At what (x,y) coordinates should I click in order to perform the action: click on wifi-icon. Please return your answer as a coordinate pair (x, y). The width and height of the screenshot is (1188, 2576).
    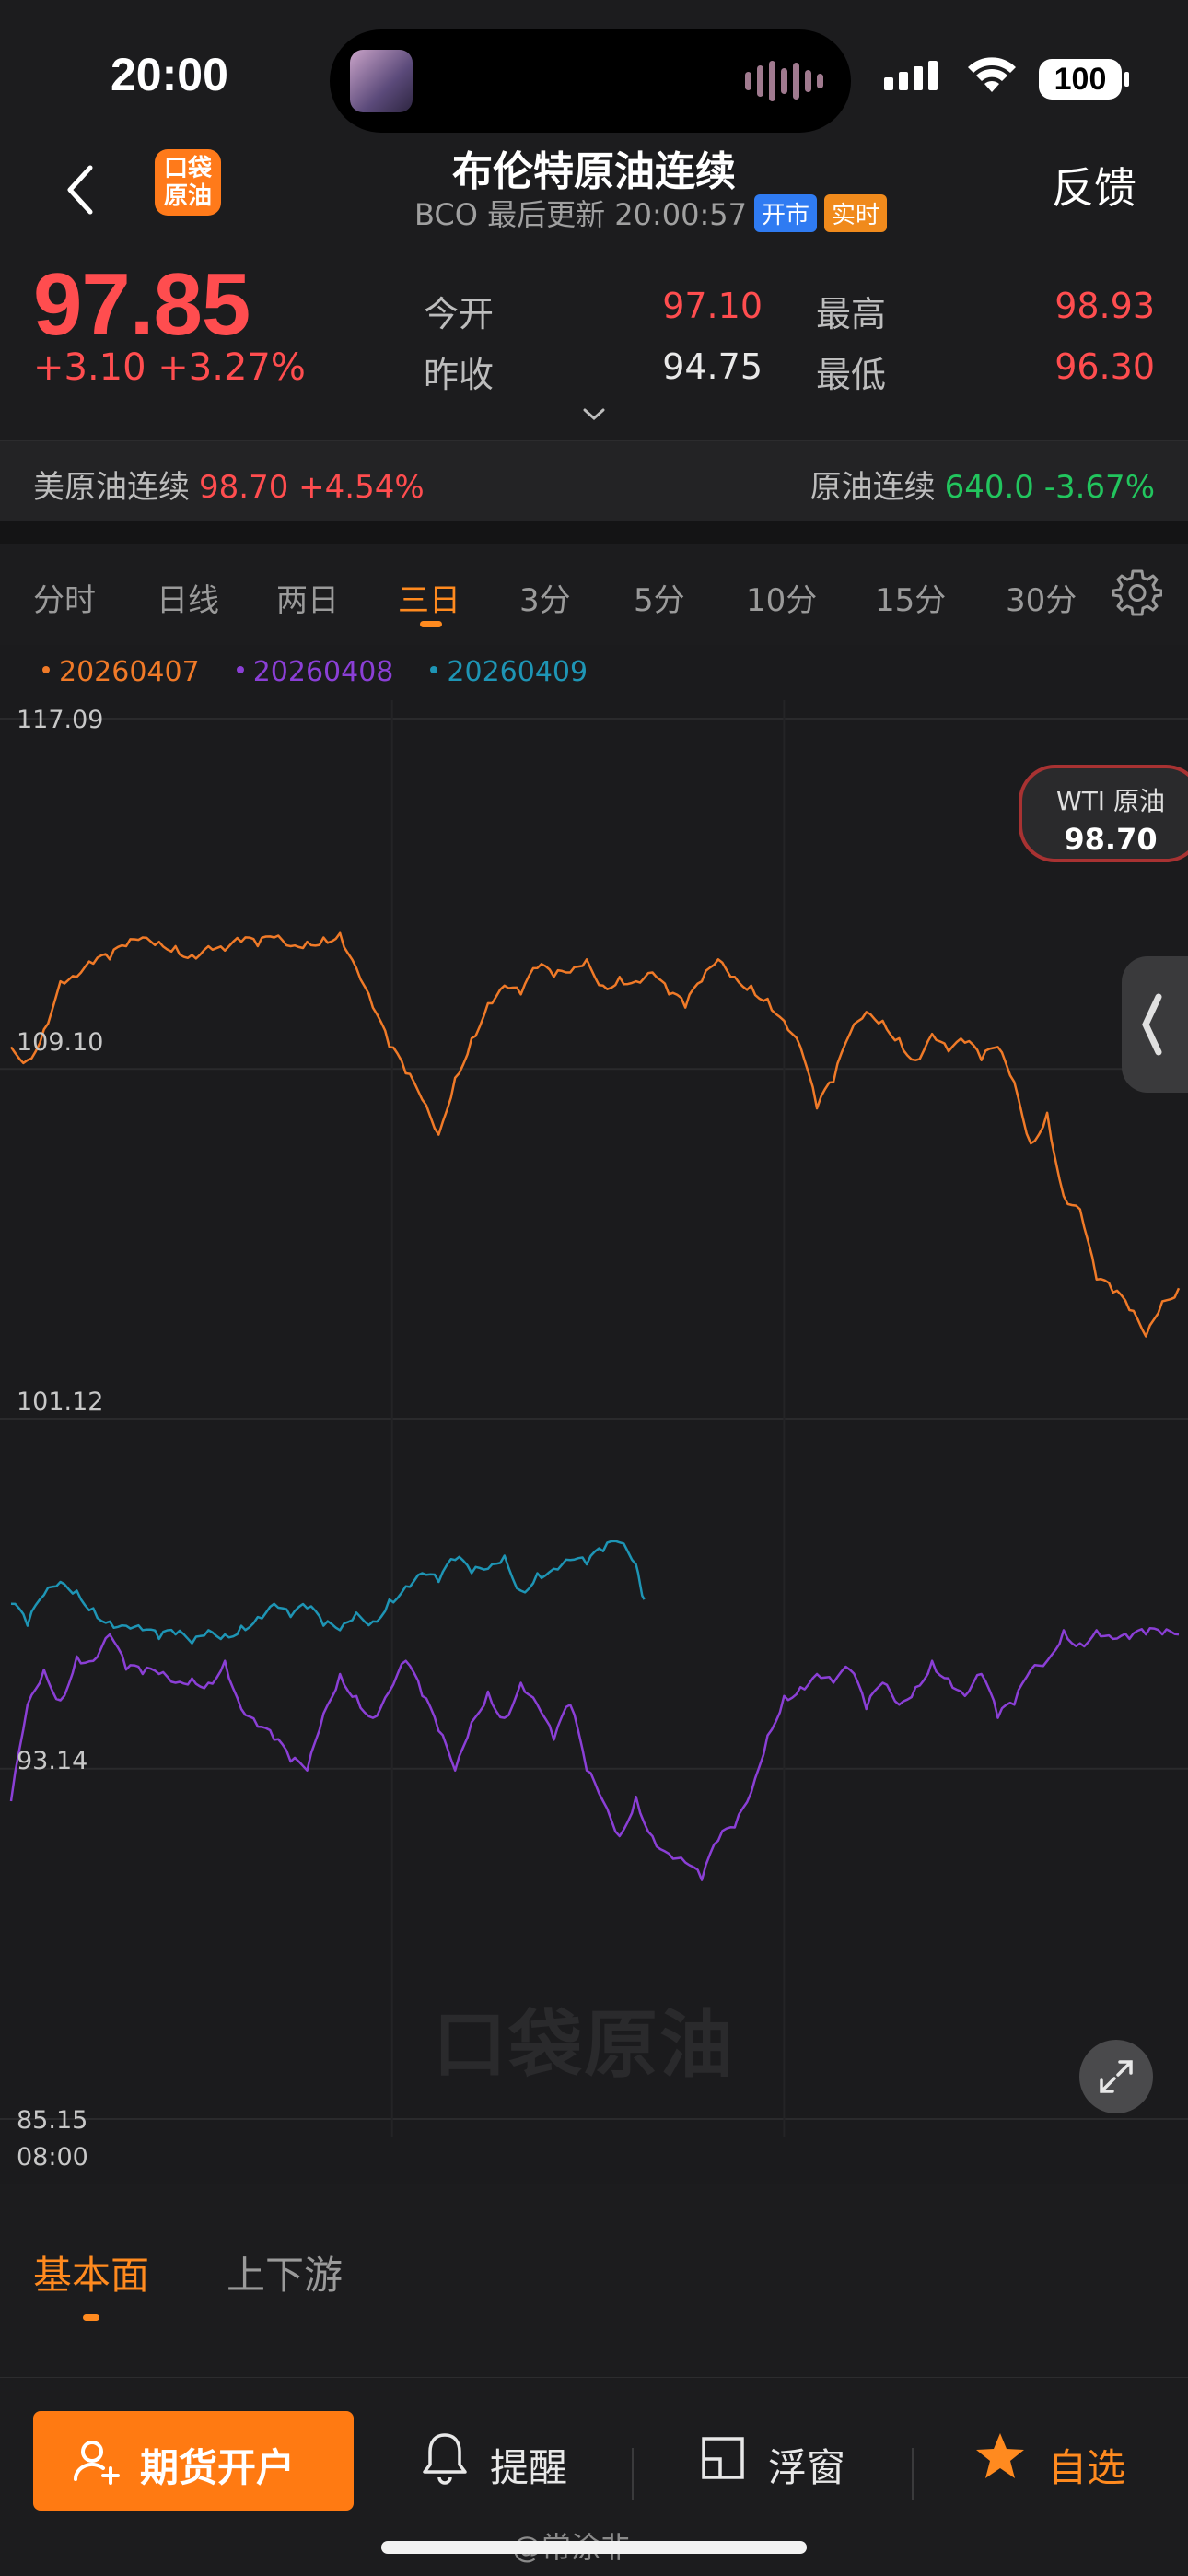
    Looking at the image, I should click on (992, 74).